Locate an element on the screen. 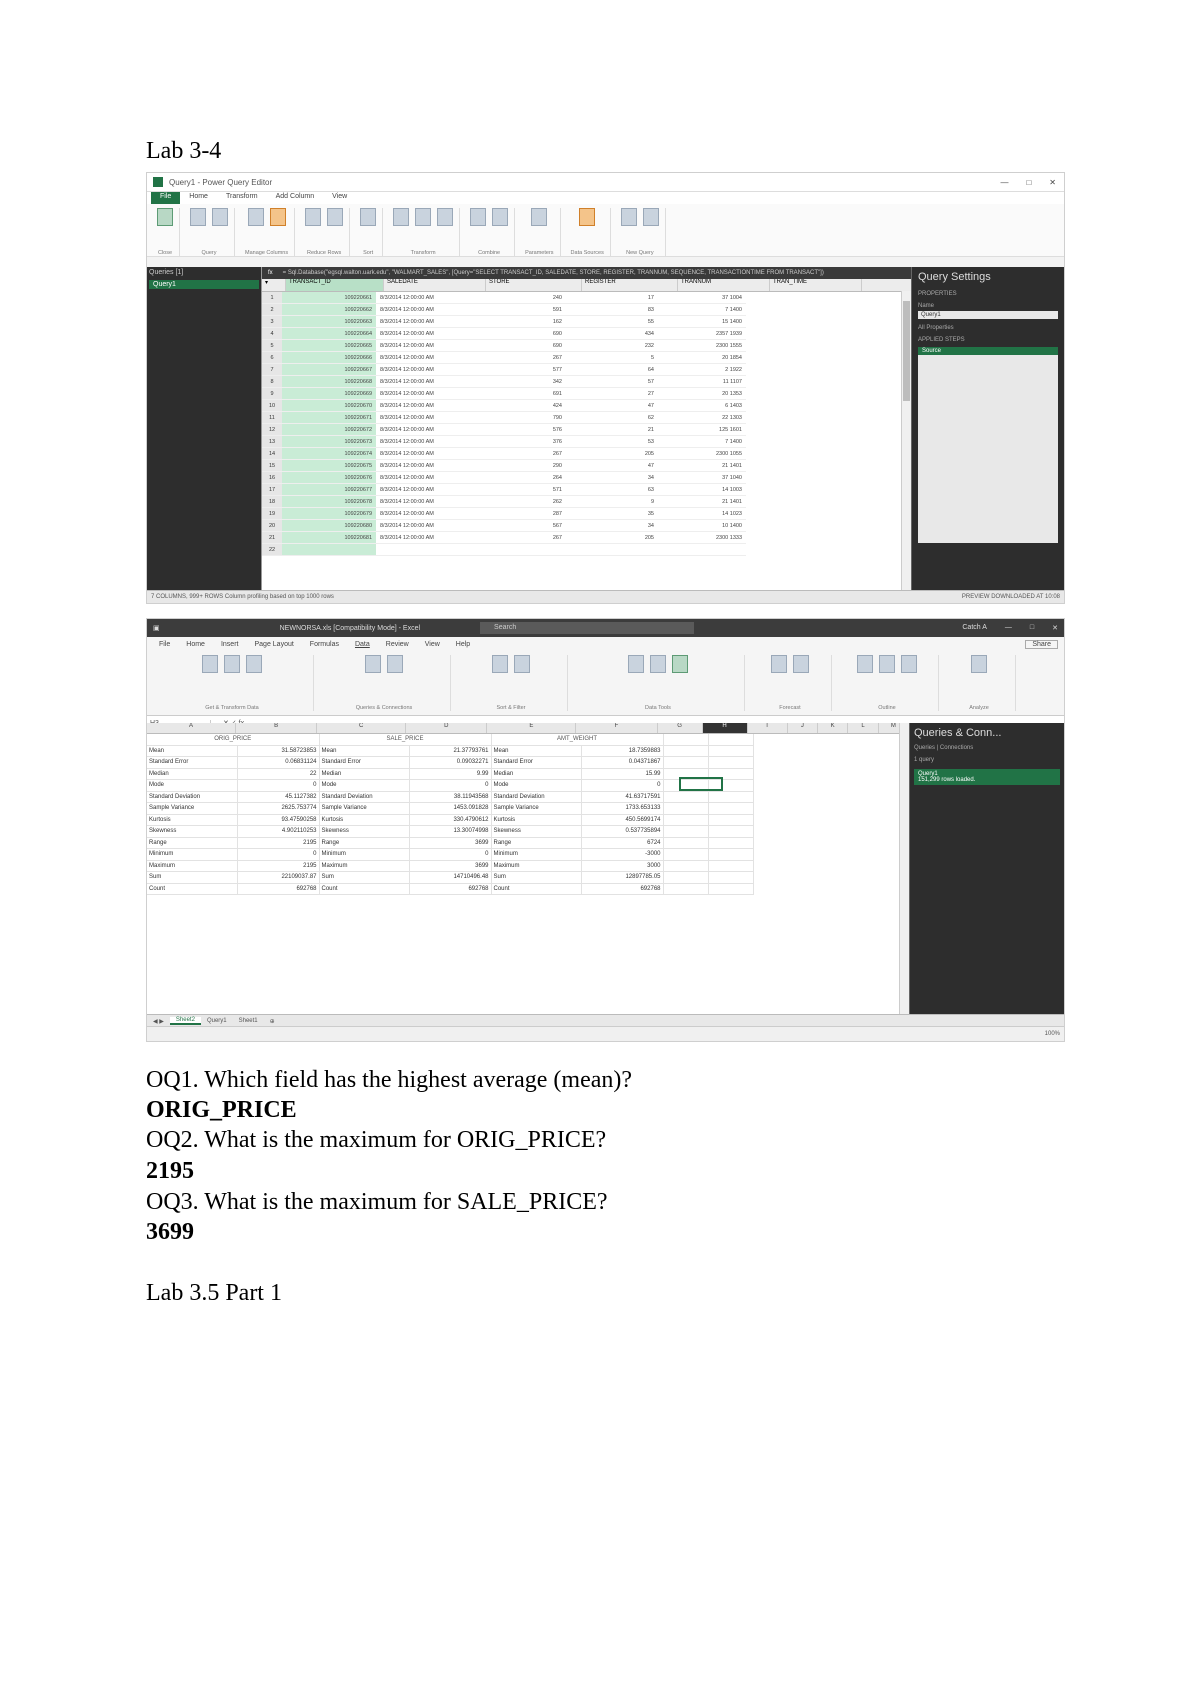 Image resolution: width=1200 pixels, height=1696 pixels. column-letter: C is located at coordinates (362, 728).